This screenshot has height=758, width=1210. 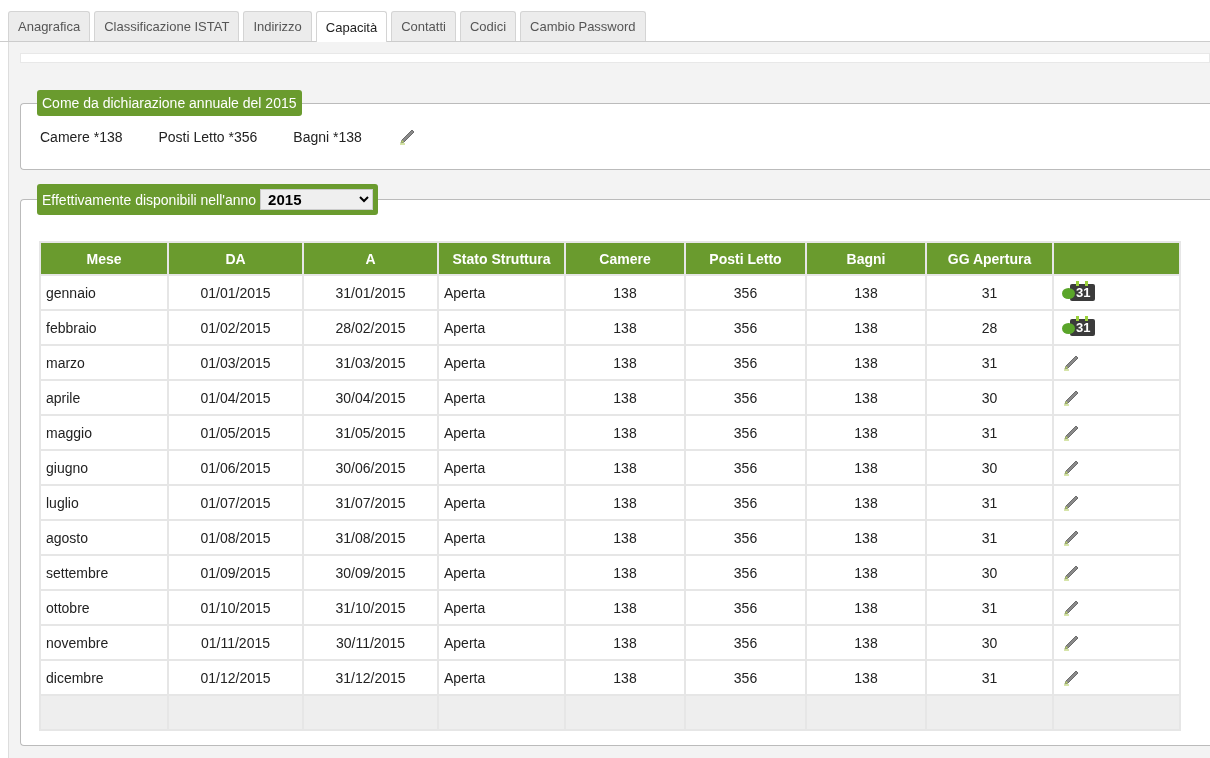 What do you see at coordinates (235, 292) in the screenshot?
I see `table-cell: 01/01/2015` at bounding box center [235, 292].